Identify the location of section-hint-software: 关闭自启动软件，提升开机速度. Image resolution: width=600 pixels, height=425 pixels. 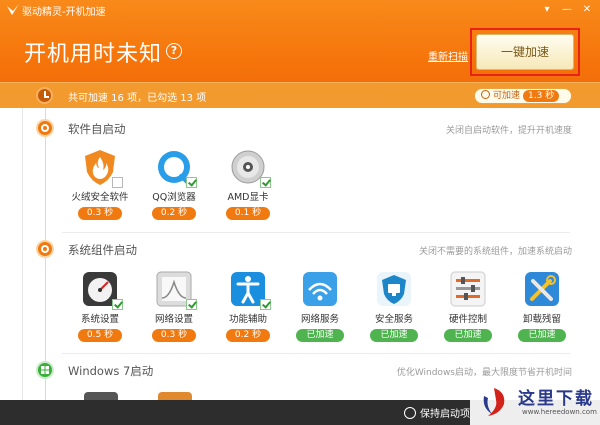
(508, 131).